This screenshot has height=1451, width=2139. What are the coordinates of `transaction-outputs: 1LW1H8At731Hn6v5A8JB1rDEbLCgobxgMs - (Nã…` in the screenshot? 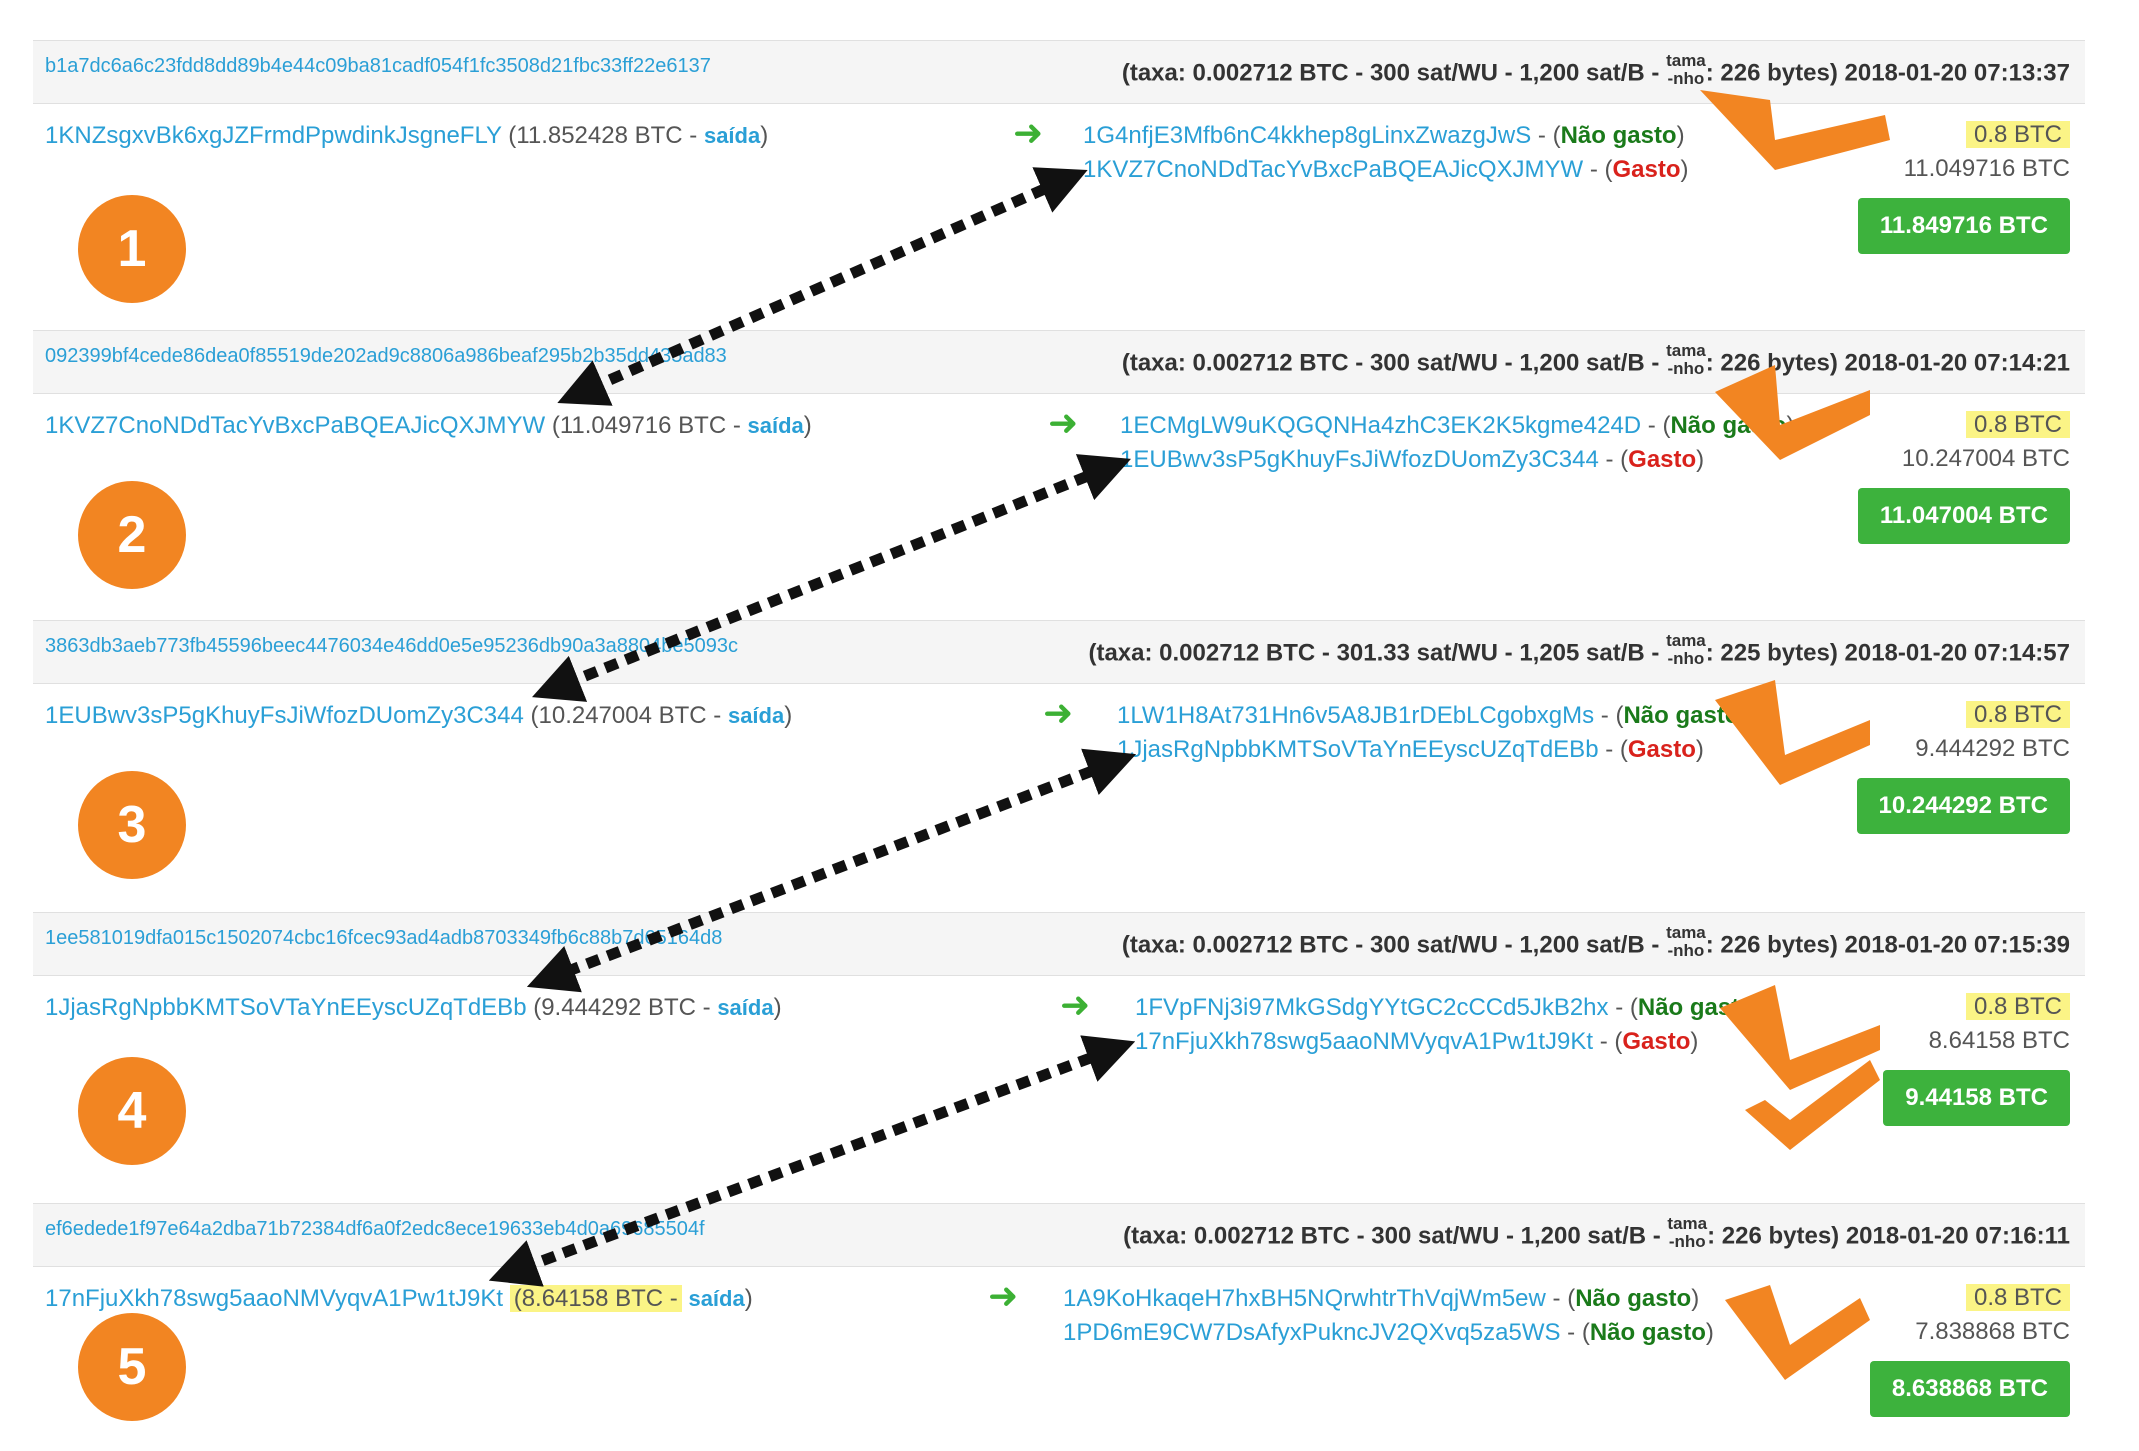 It's located at (1432, 733).